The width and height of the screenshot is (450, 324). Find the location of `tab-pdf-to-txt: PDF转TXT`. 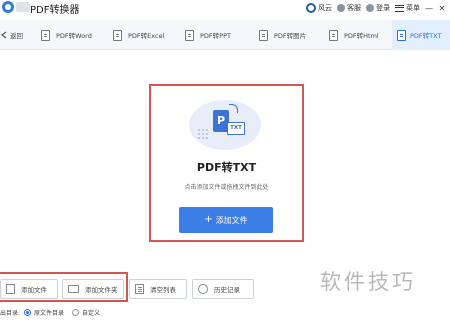

tab-pdf-to-txt: PDF转TXT is located at coordinates (421, 35).